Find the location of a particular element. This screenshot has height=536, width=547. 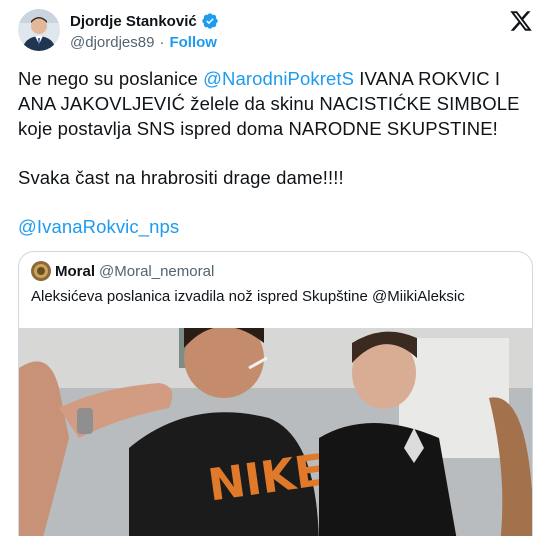

tweet-text-span: Ne nego su poslanice is located at coordinates (111, 78).